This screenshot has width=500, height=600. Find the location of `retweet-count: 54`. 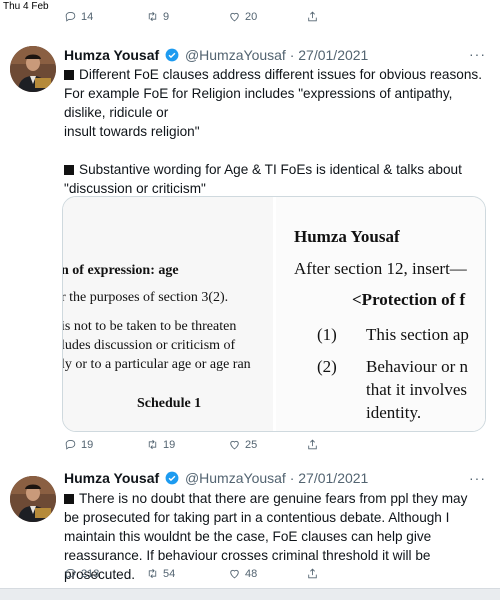

retweet-count: 54 is located at coordinates (169, 573).